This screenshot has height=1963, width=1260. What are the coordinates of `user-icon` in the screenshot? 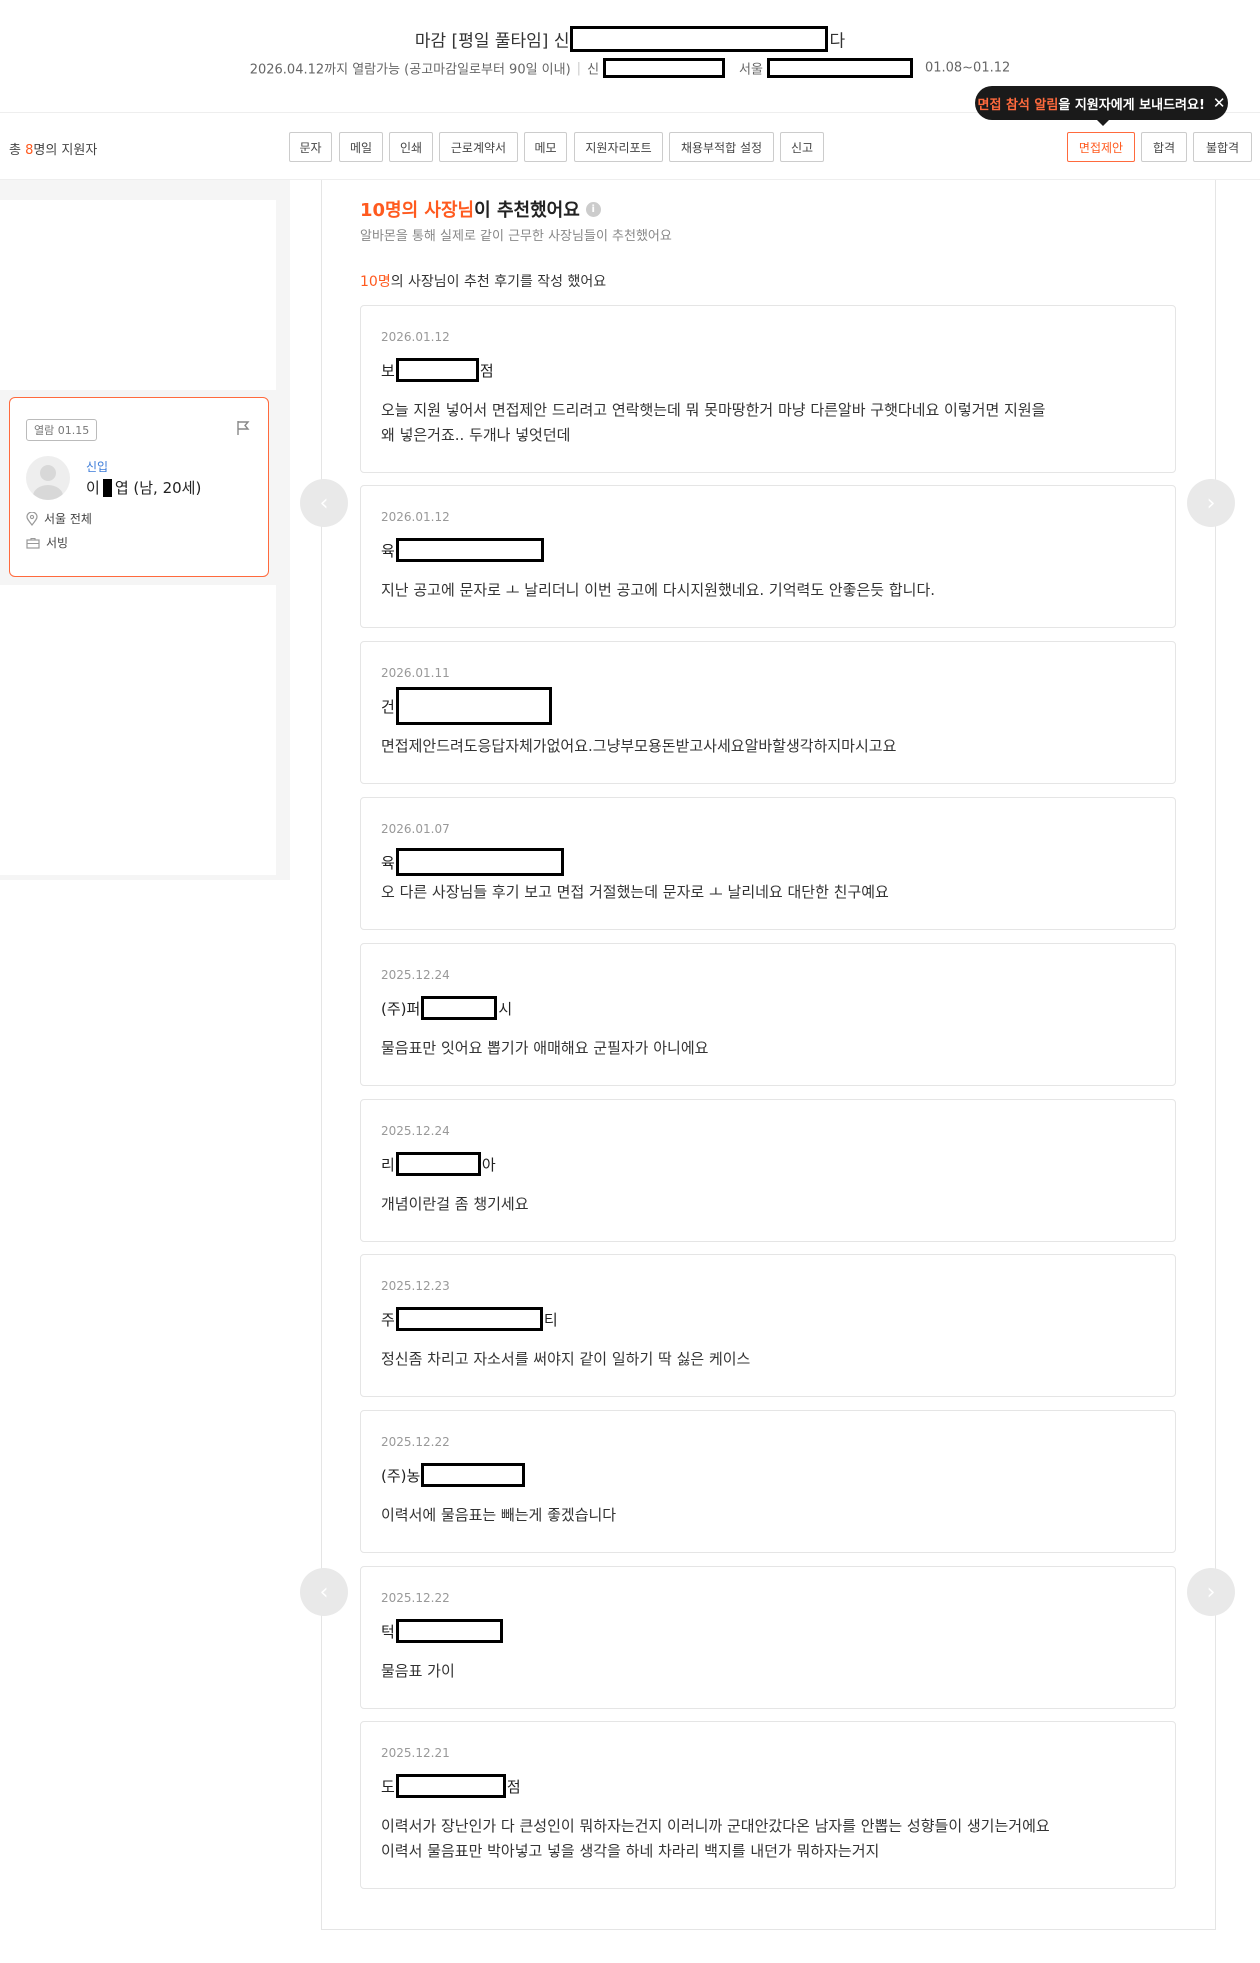 It's located at (48, 482).